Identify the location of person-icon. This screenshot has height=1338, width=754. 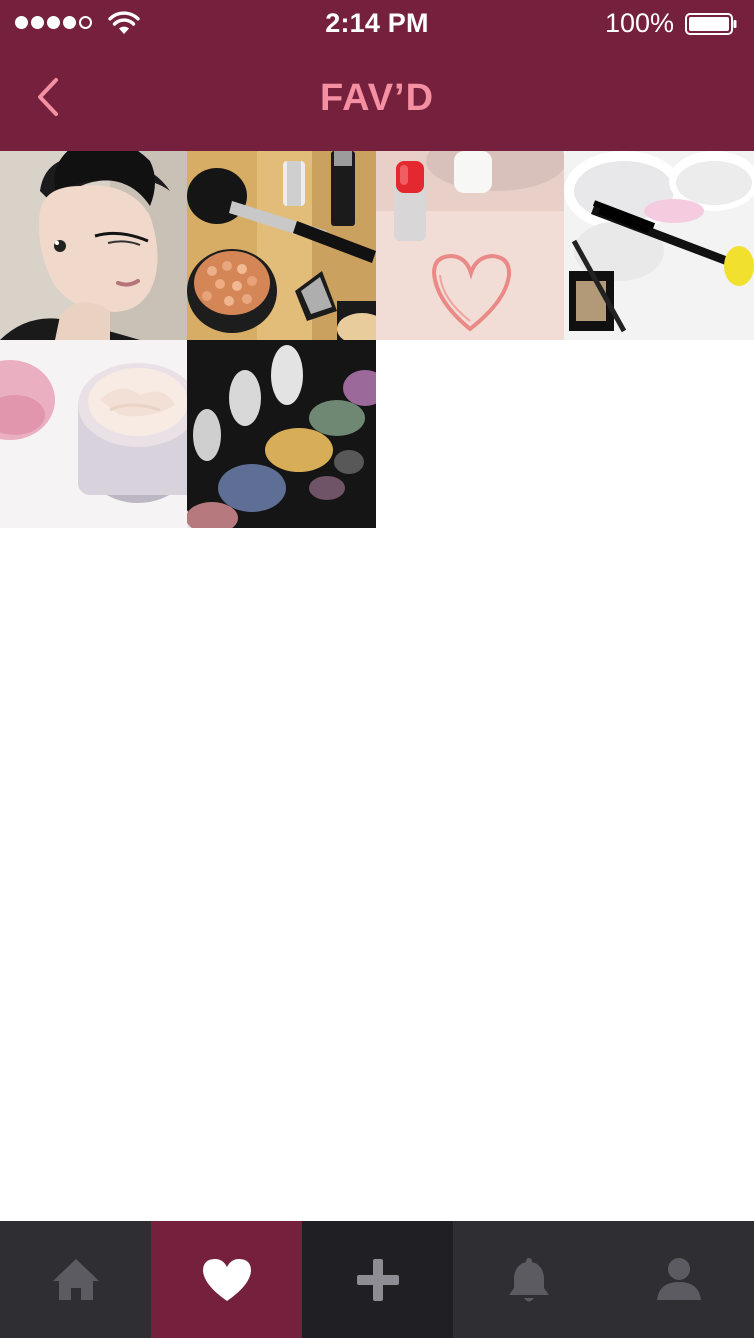
(679, 1278).